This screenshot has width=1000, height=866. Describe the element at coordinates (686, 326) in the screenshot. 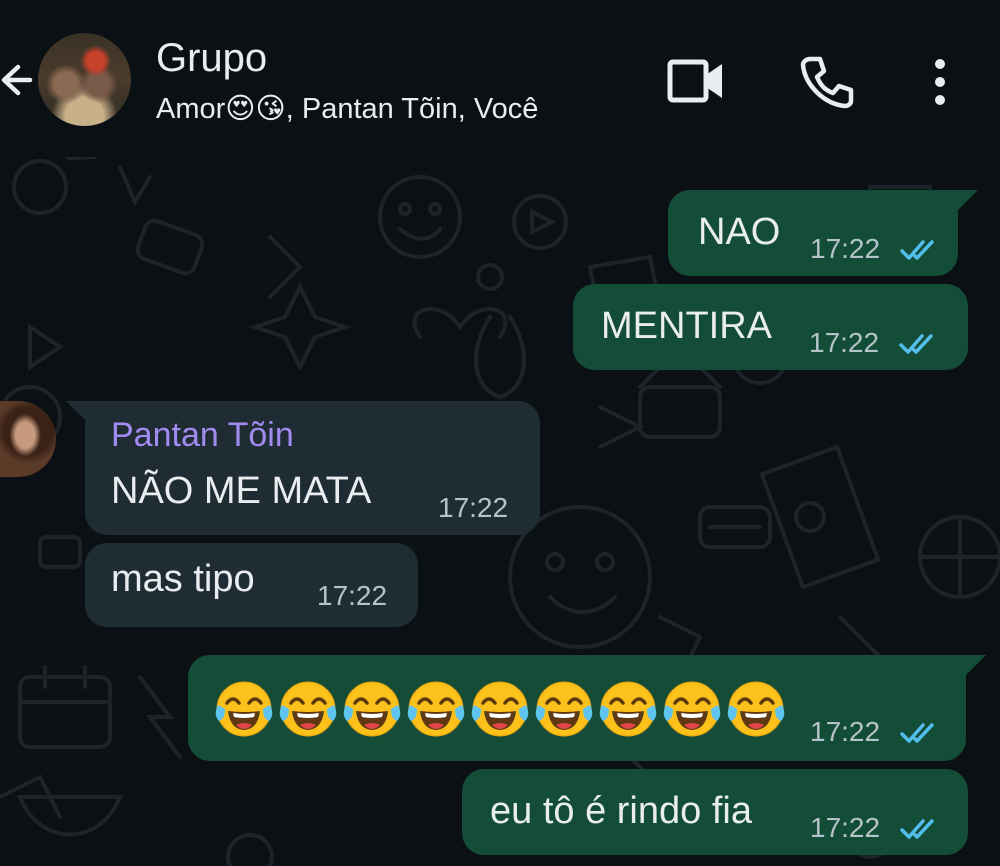

I see `message-text: MENTIRA` at that location.